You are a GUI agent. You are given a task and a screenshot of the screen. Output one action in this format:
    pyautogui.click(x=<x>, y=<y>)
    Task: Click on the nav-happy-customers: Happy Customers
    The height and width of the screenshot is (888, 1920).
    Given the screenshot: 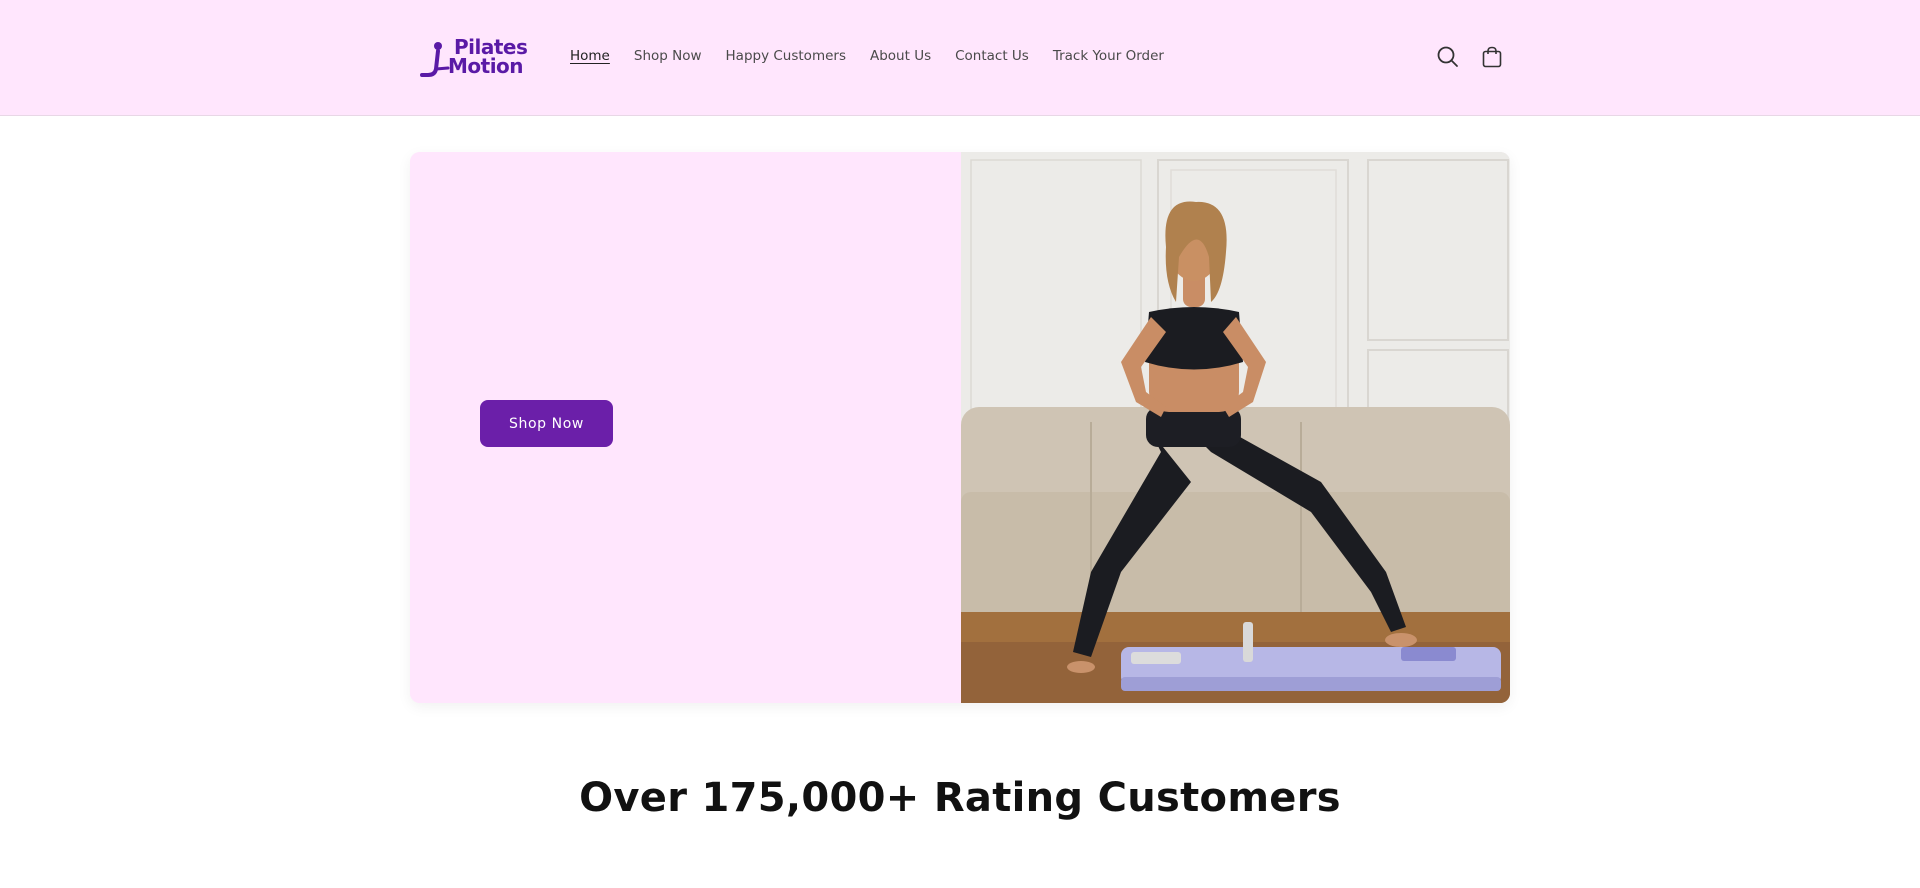 What is the action you would take?
    pyautogui.click(x=786, y=57)
    